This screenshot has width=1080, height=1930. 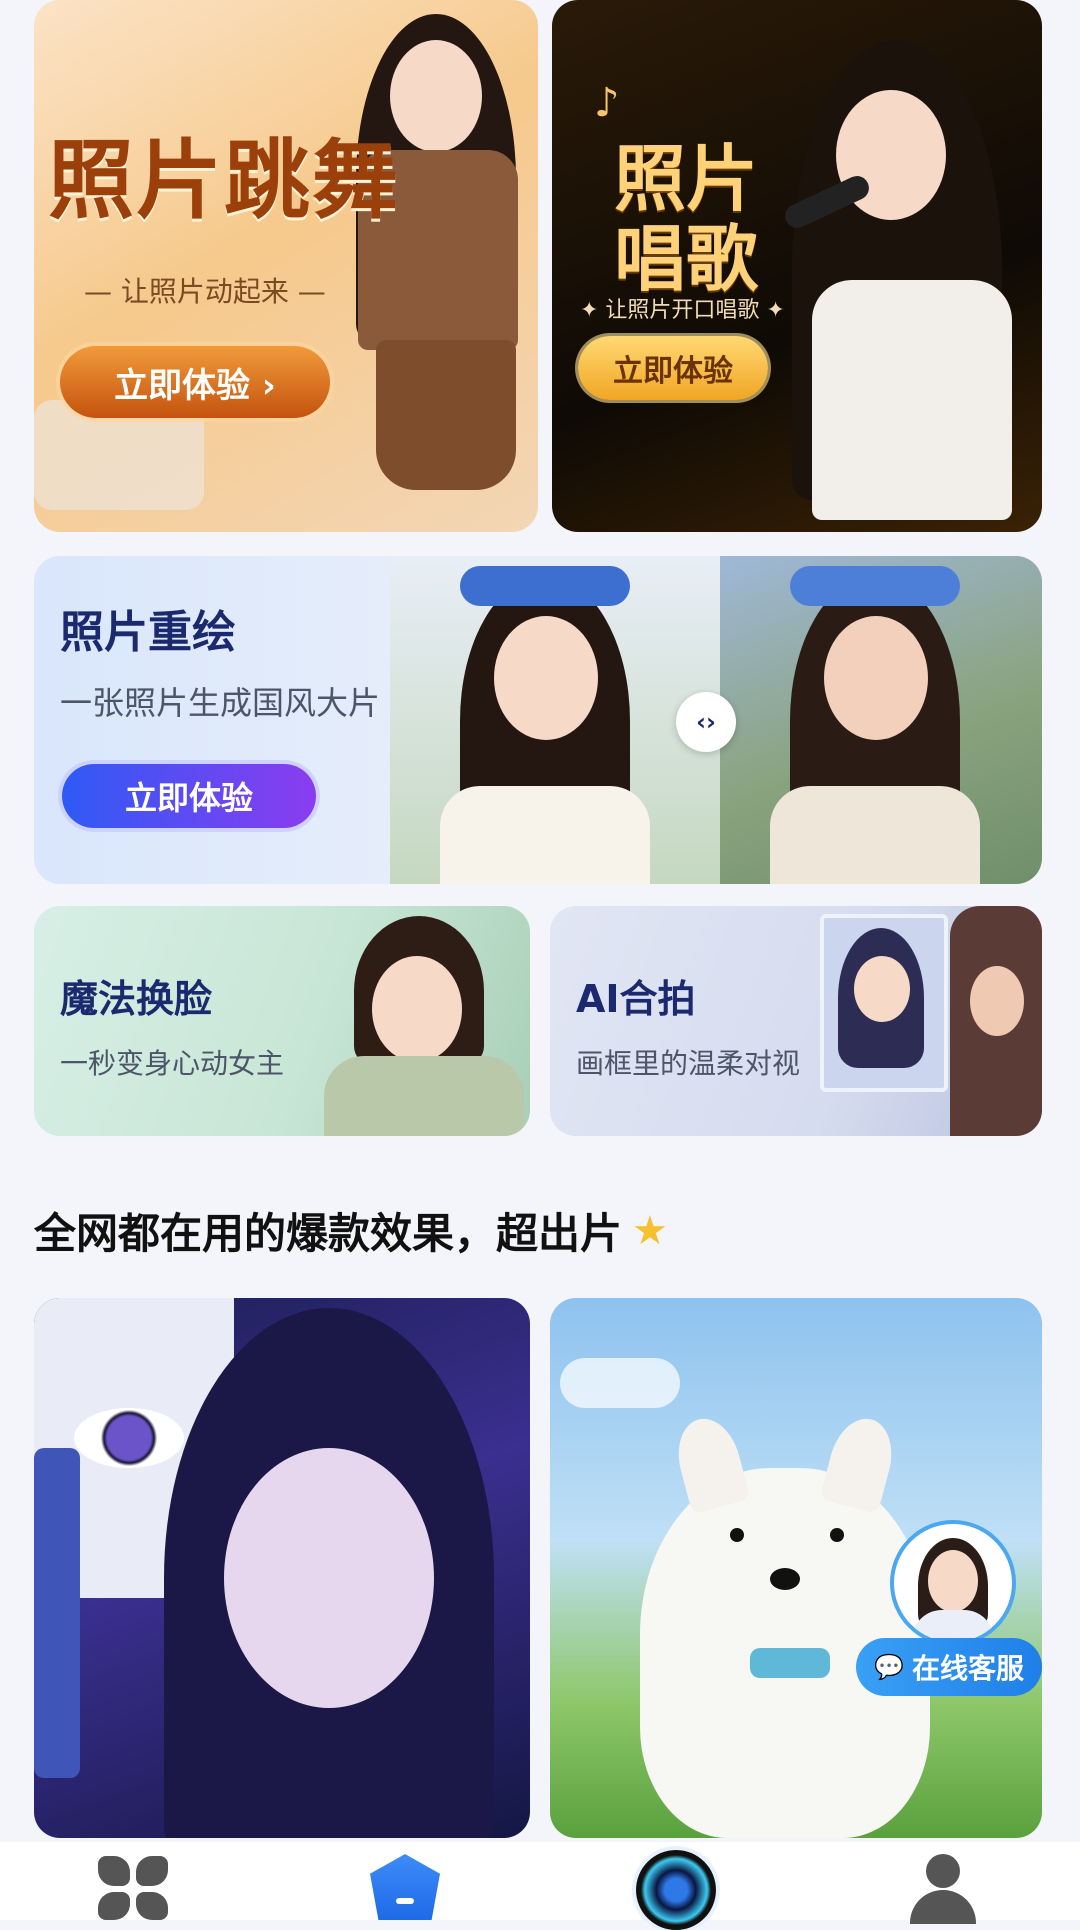 What do you see at coordinates (57, 1613) in the screenshot?
I see `phone-prop` at bounding box center [57, 1613].